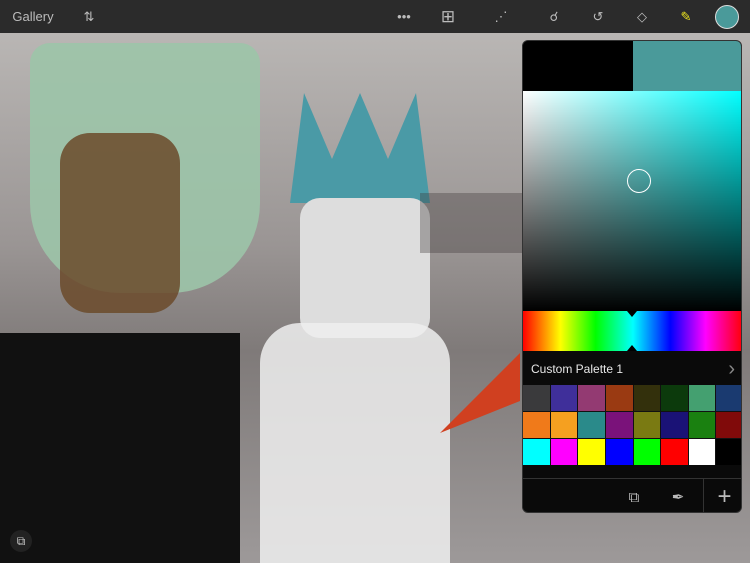 This screenshot has height=563, width=750. I want to click on chevron-right-icon: ›, so click(731, 369).